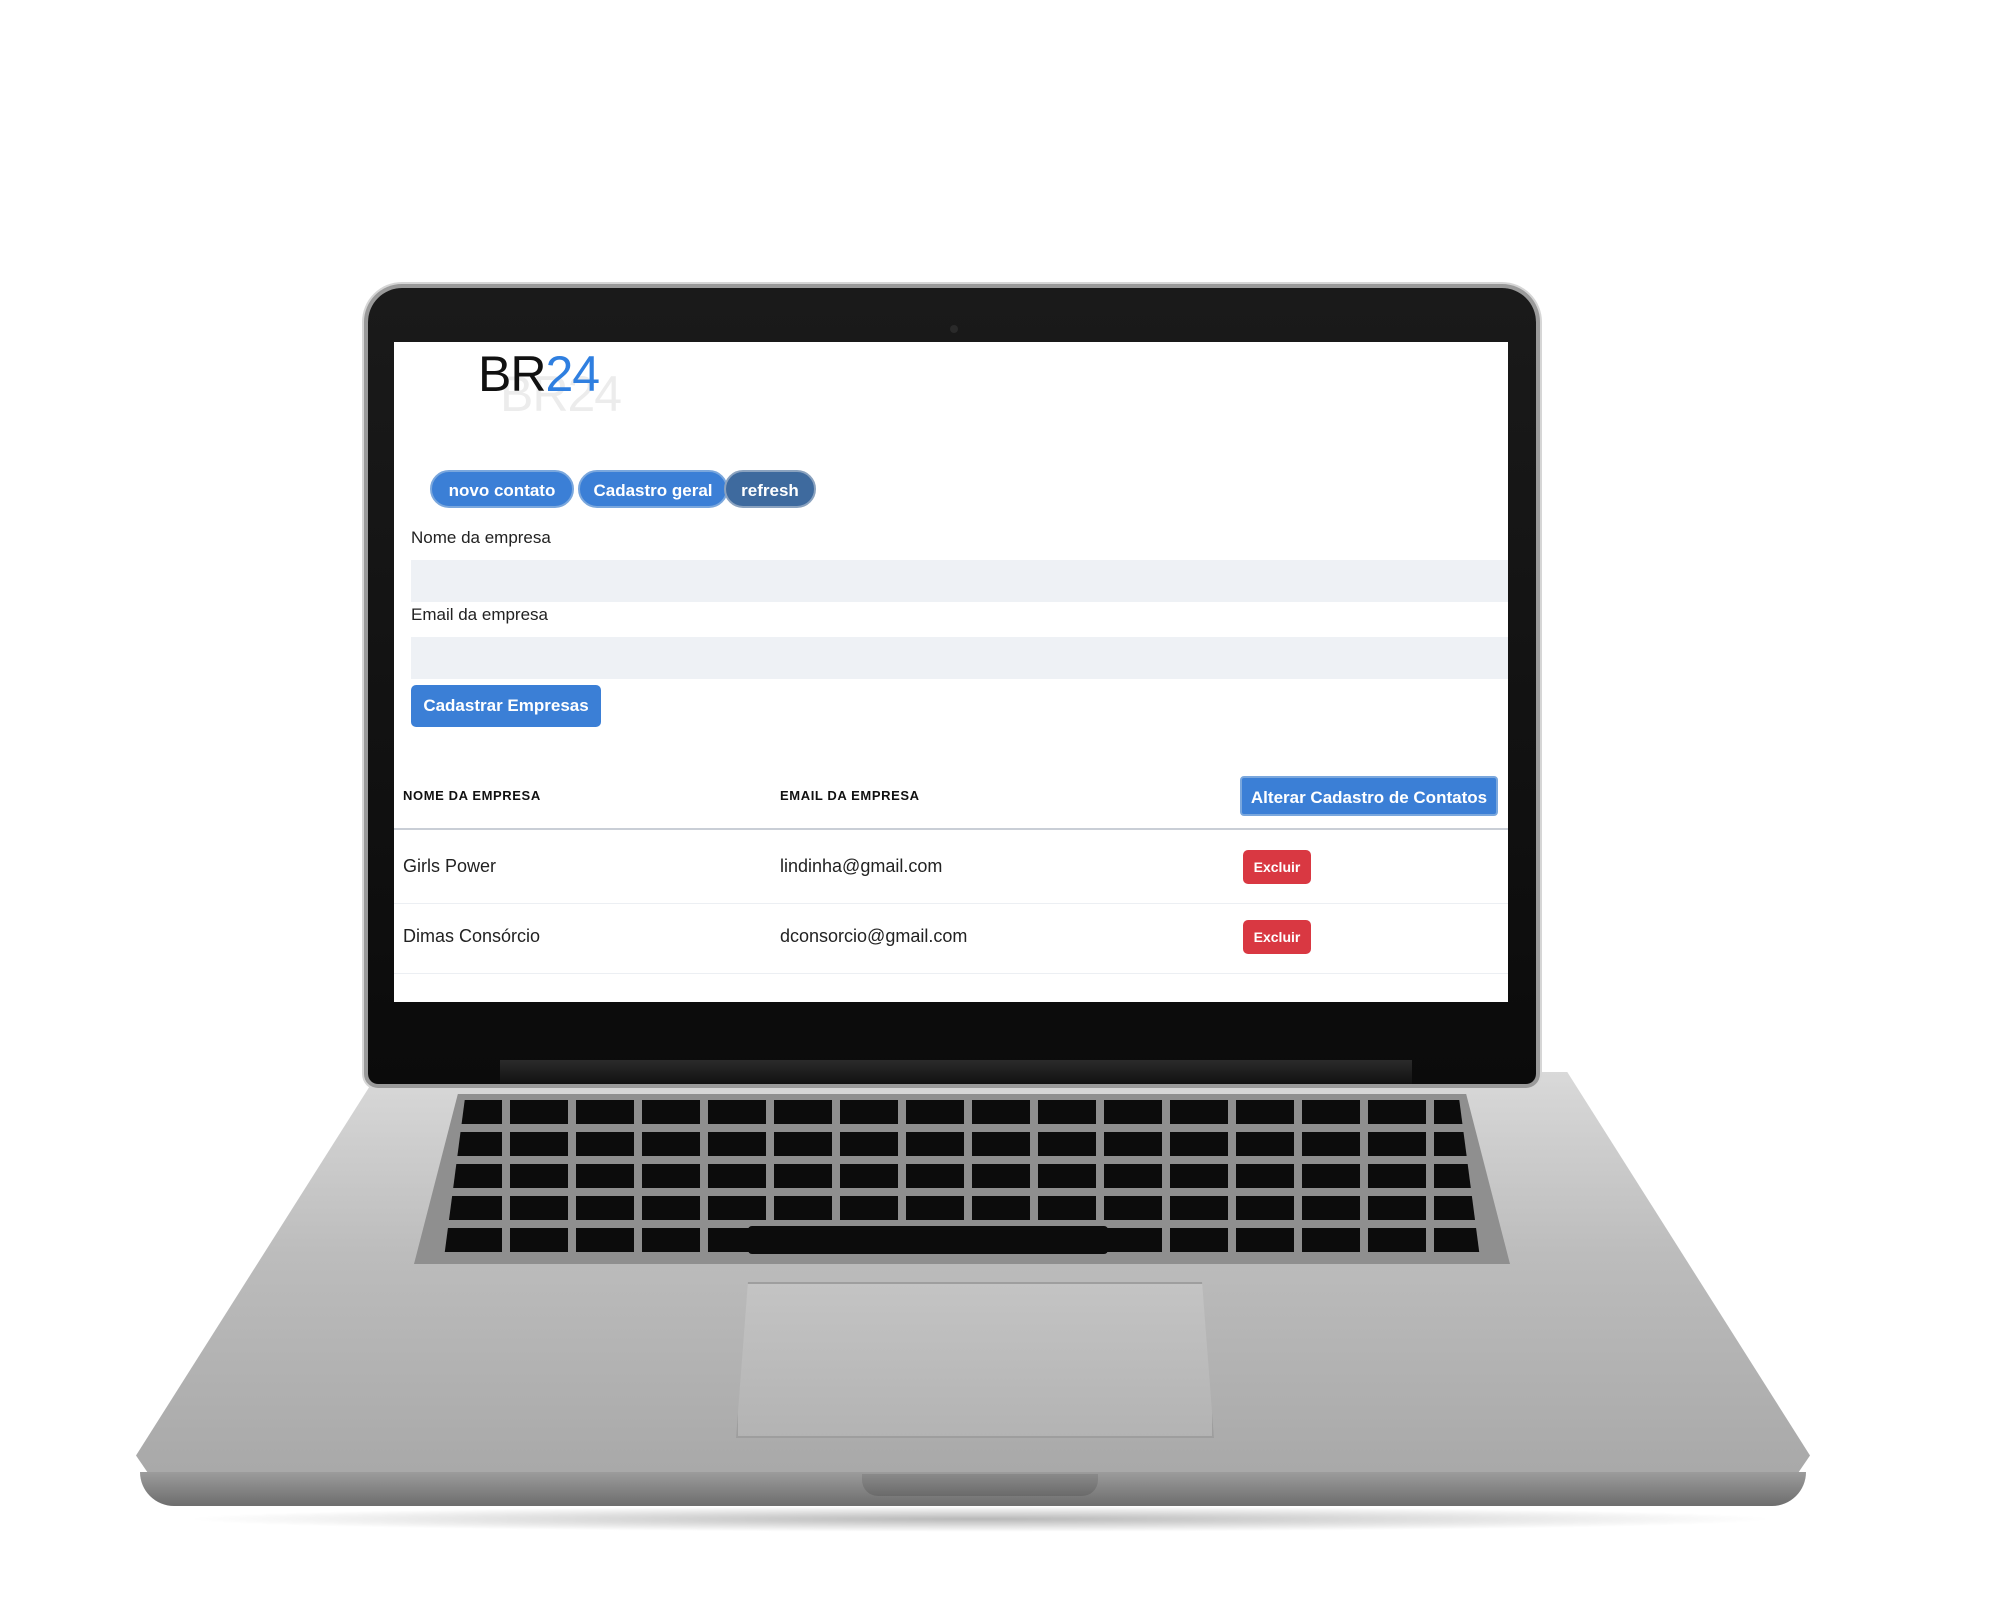  I want to click on company-name-input, so click(959, 581).